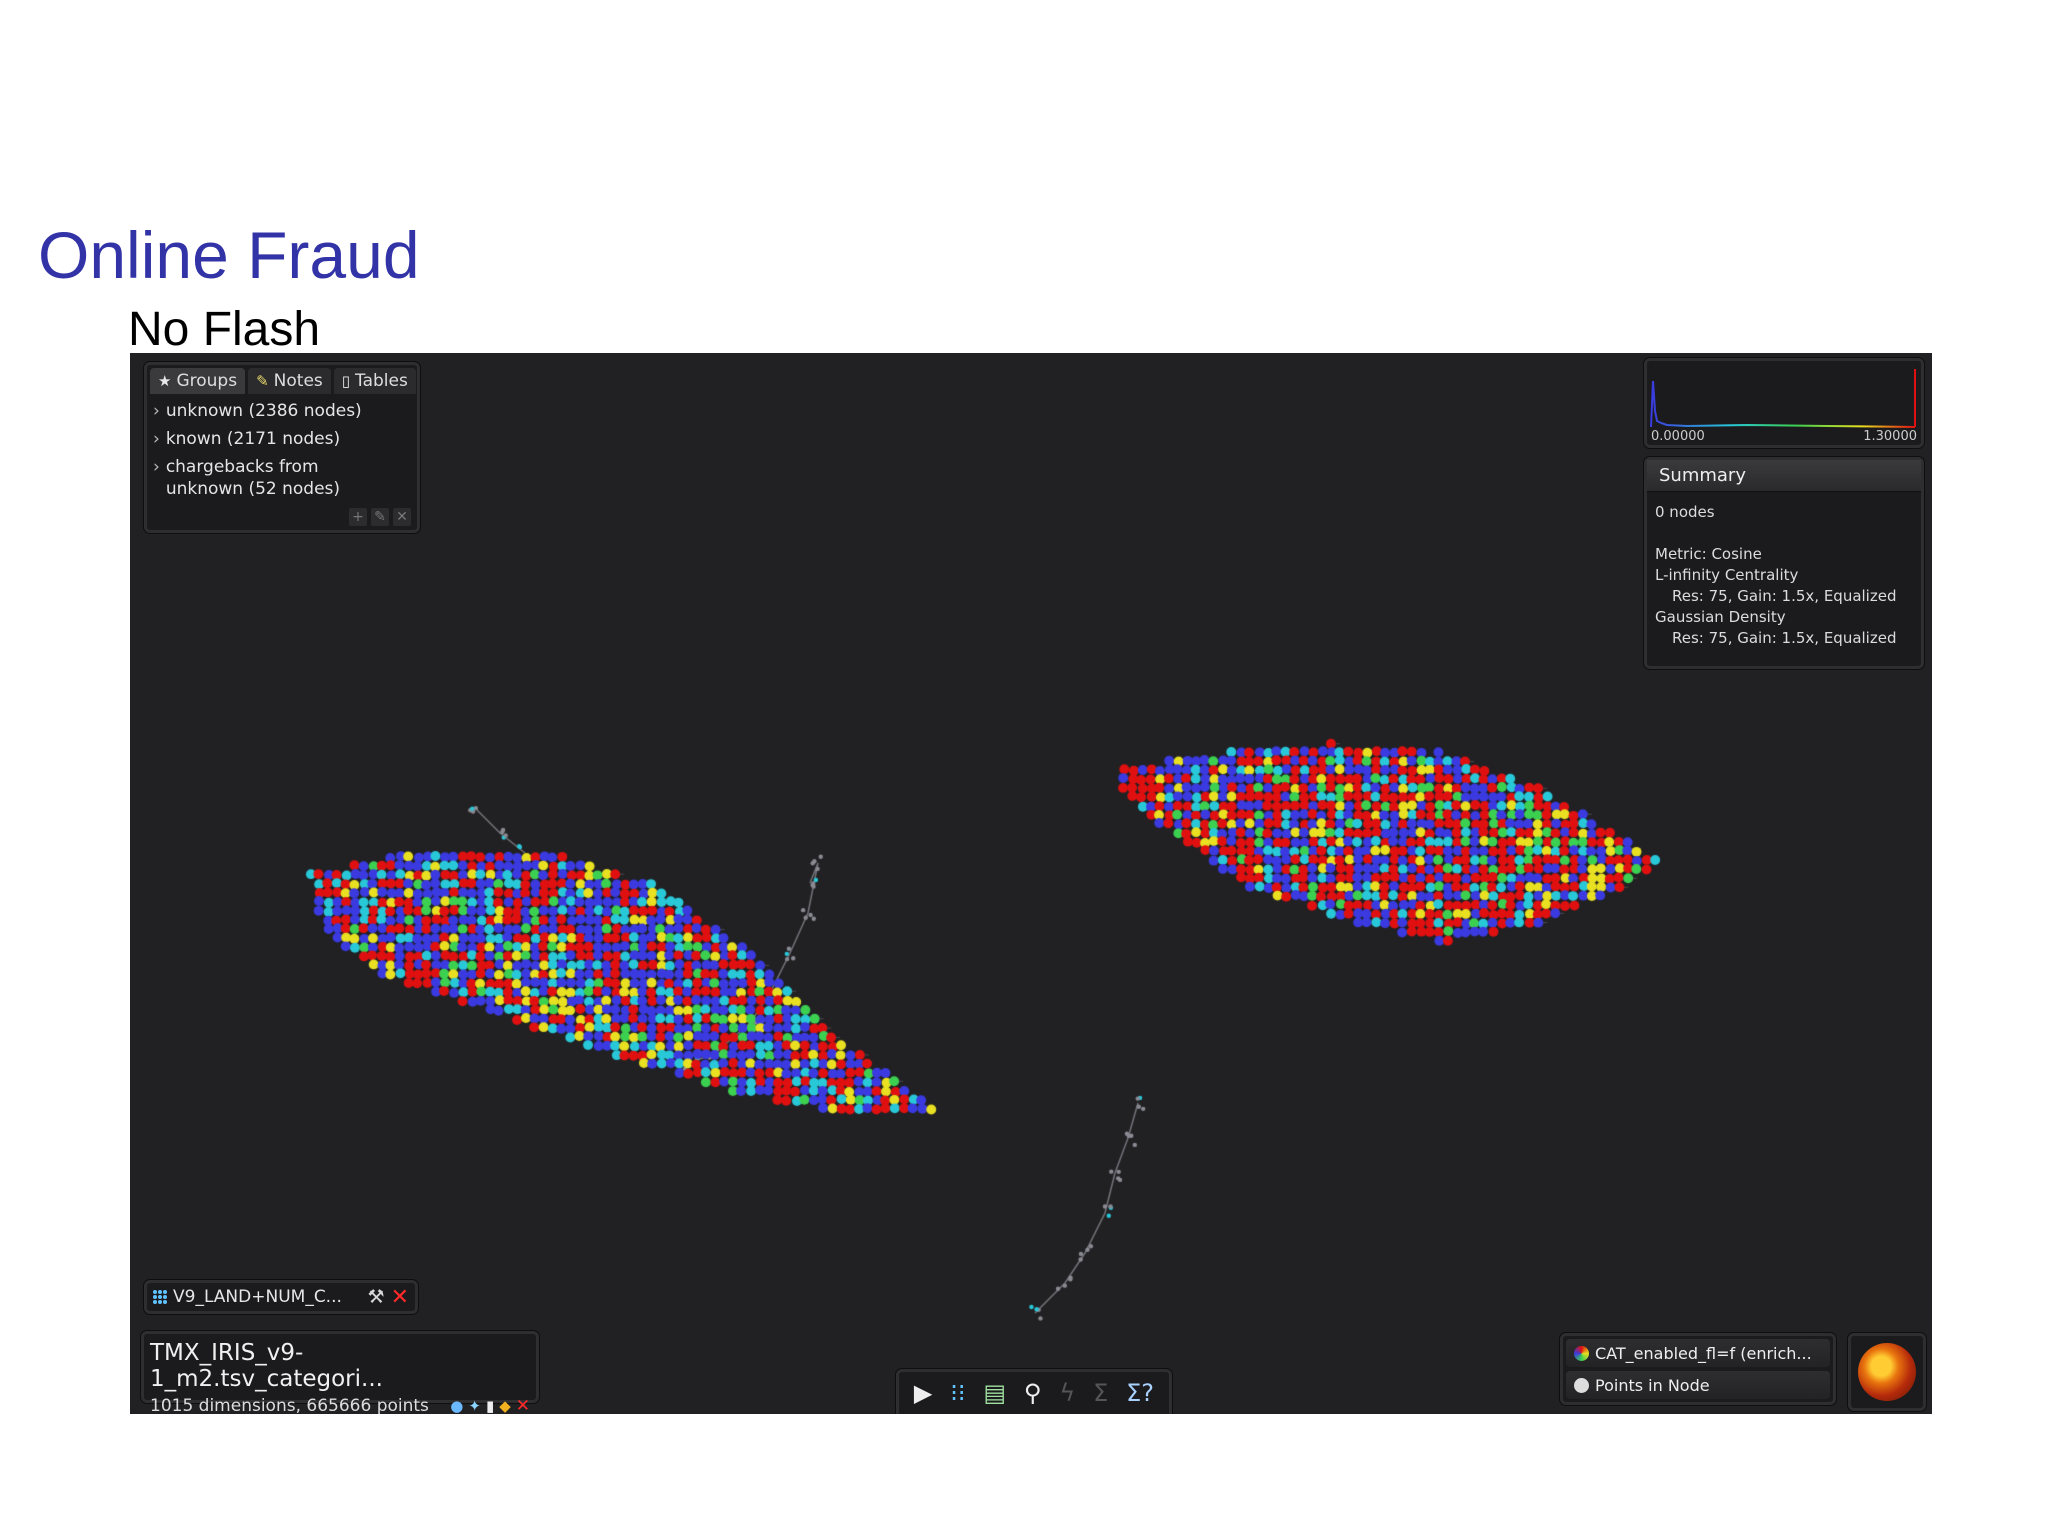  Describe the element at coordinates (994, 1393) in the screenshot. I see `clipboard-button: ▤` at that location.